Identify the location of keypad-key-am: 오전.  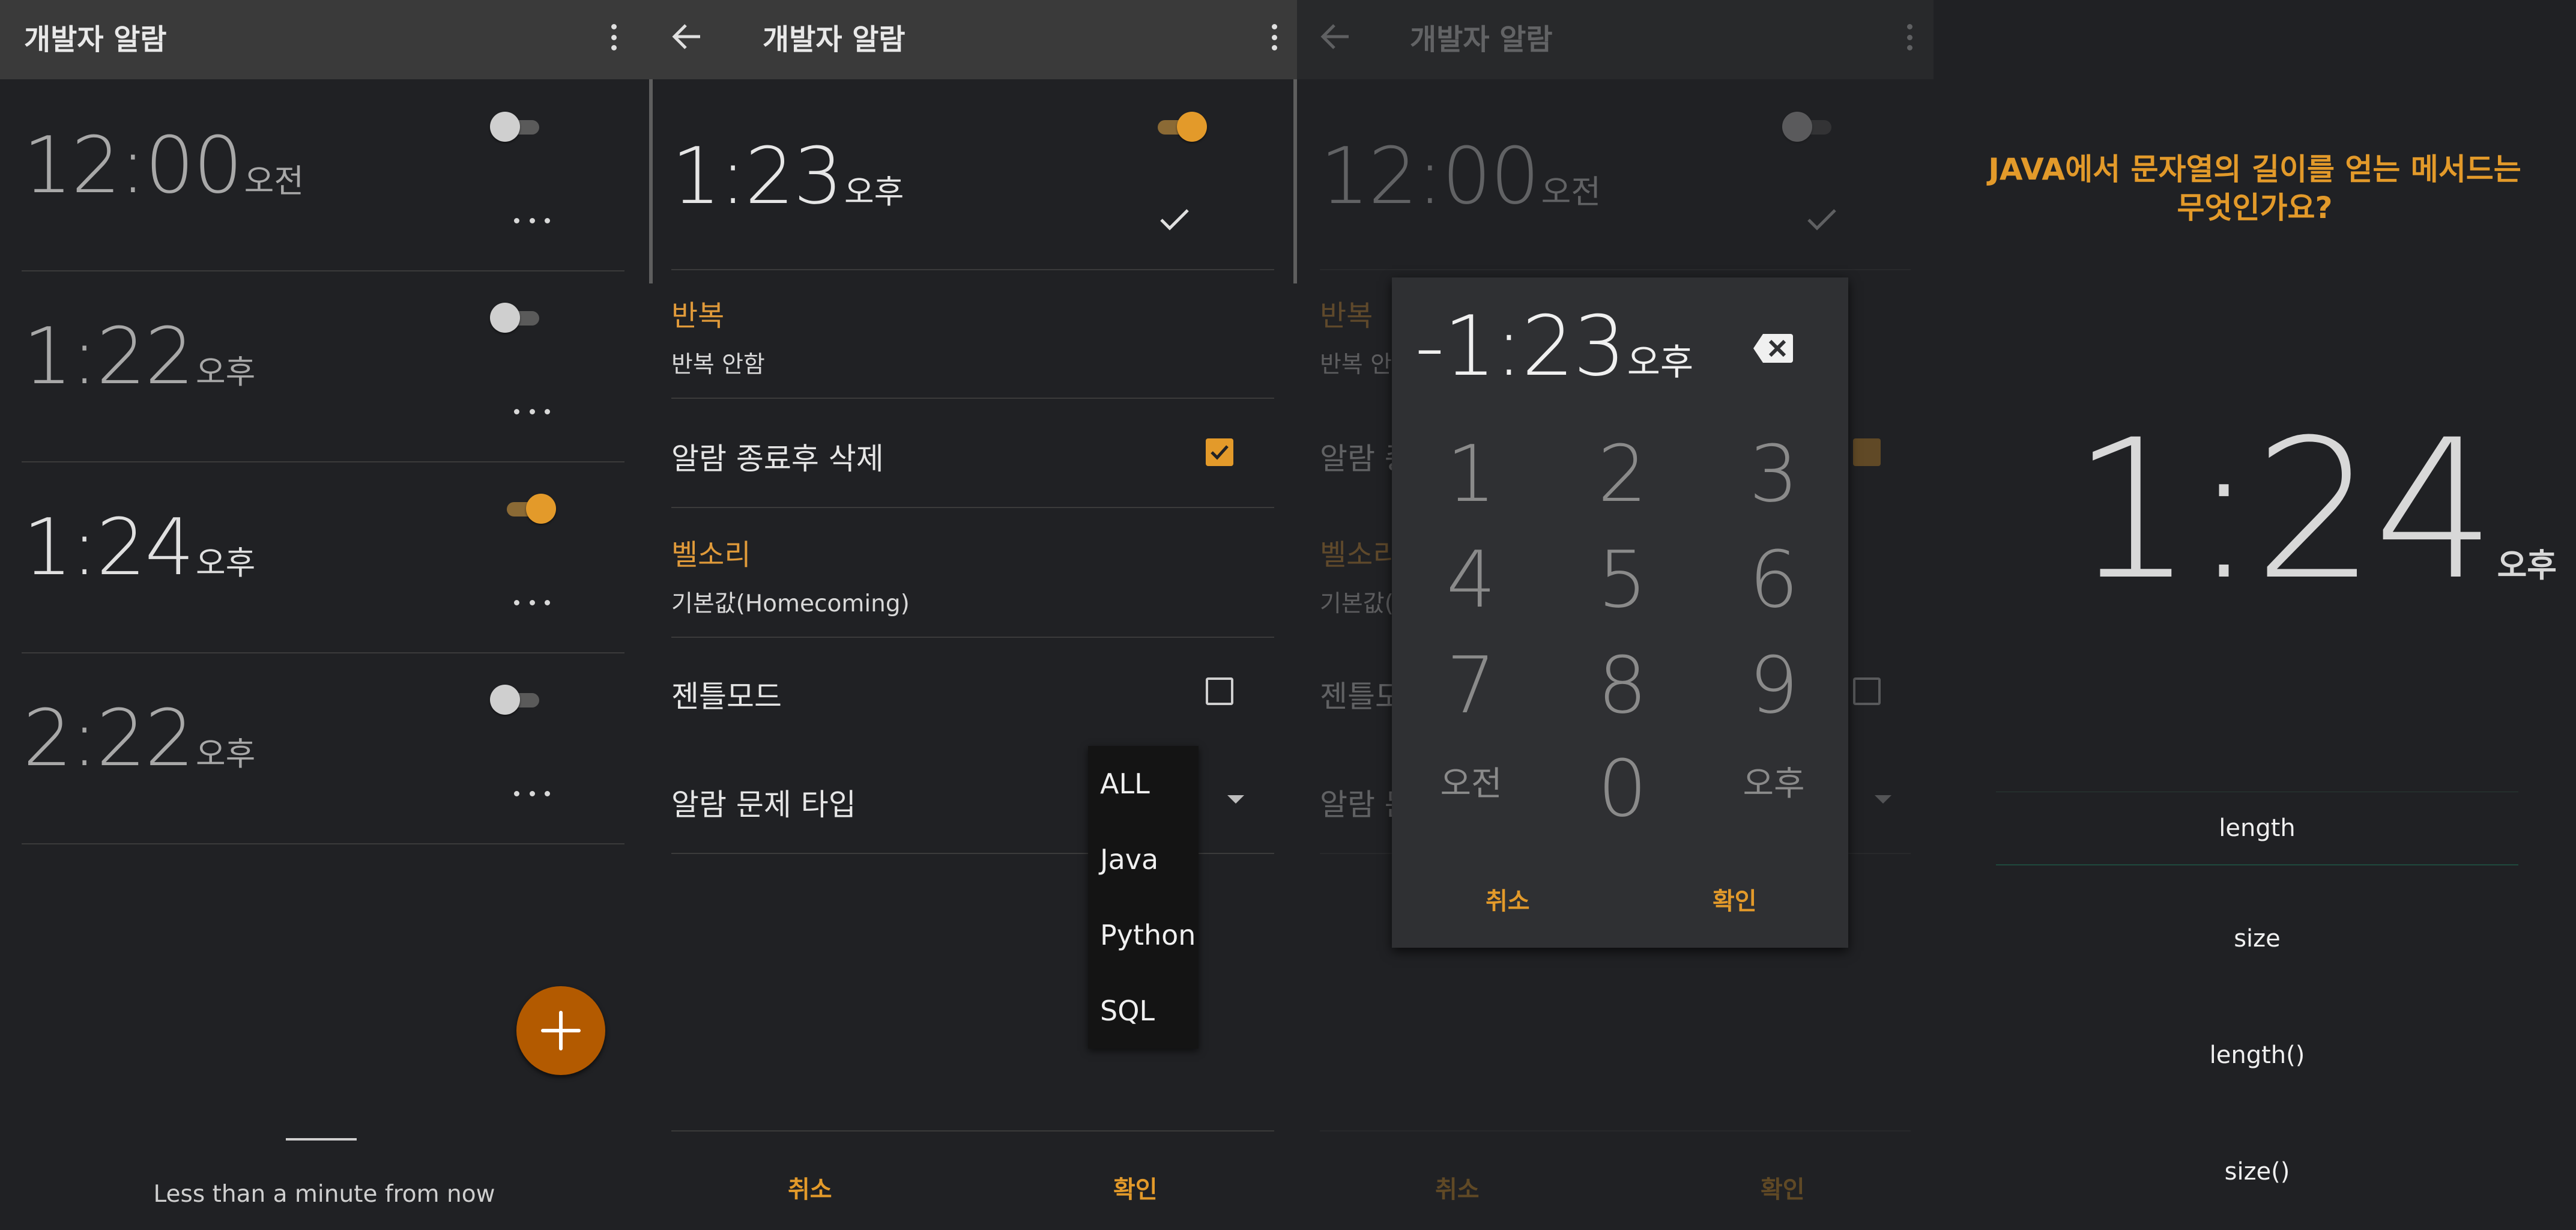
(1471, 784).